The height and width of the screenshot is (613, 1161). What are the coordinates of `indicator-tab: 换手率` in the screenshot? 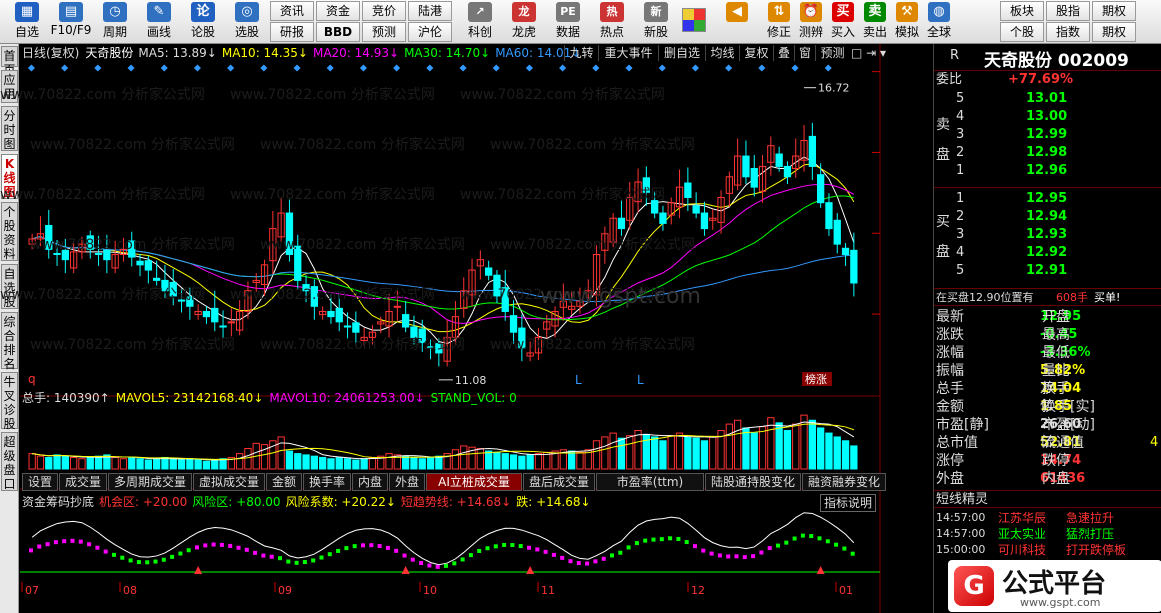 It's located at (327, 482).